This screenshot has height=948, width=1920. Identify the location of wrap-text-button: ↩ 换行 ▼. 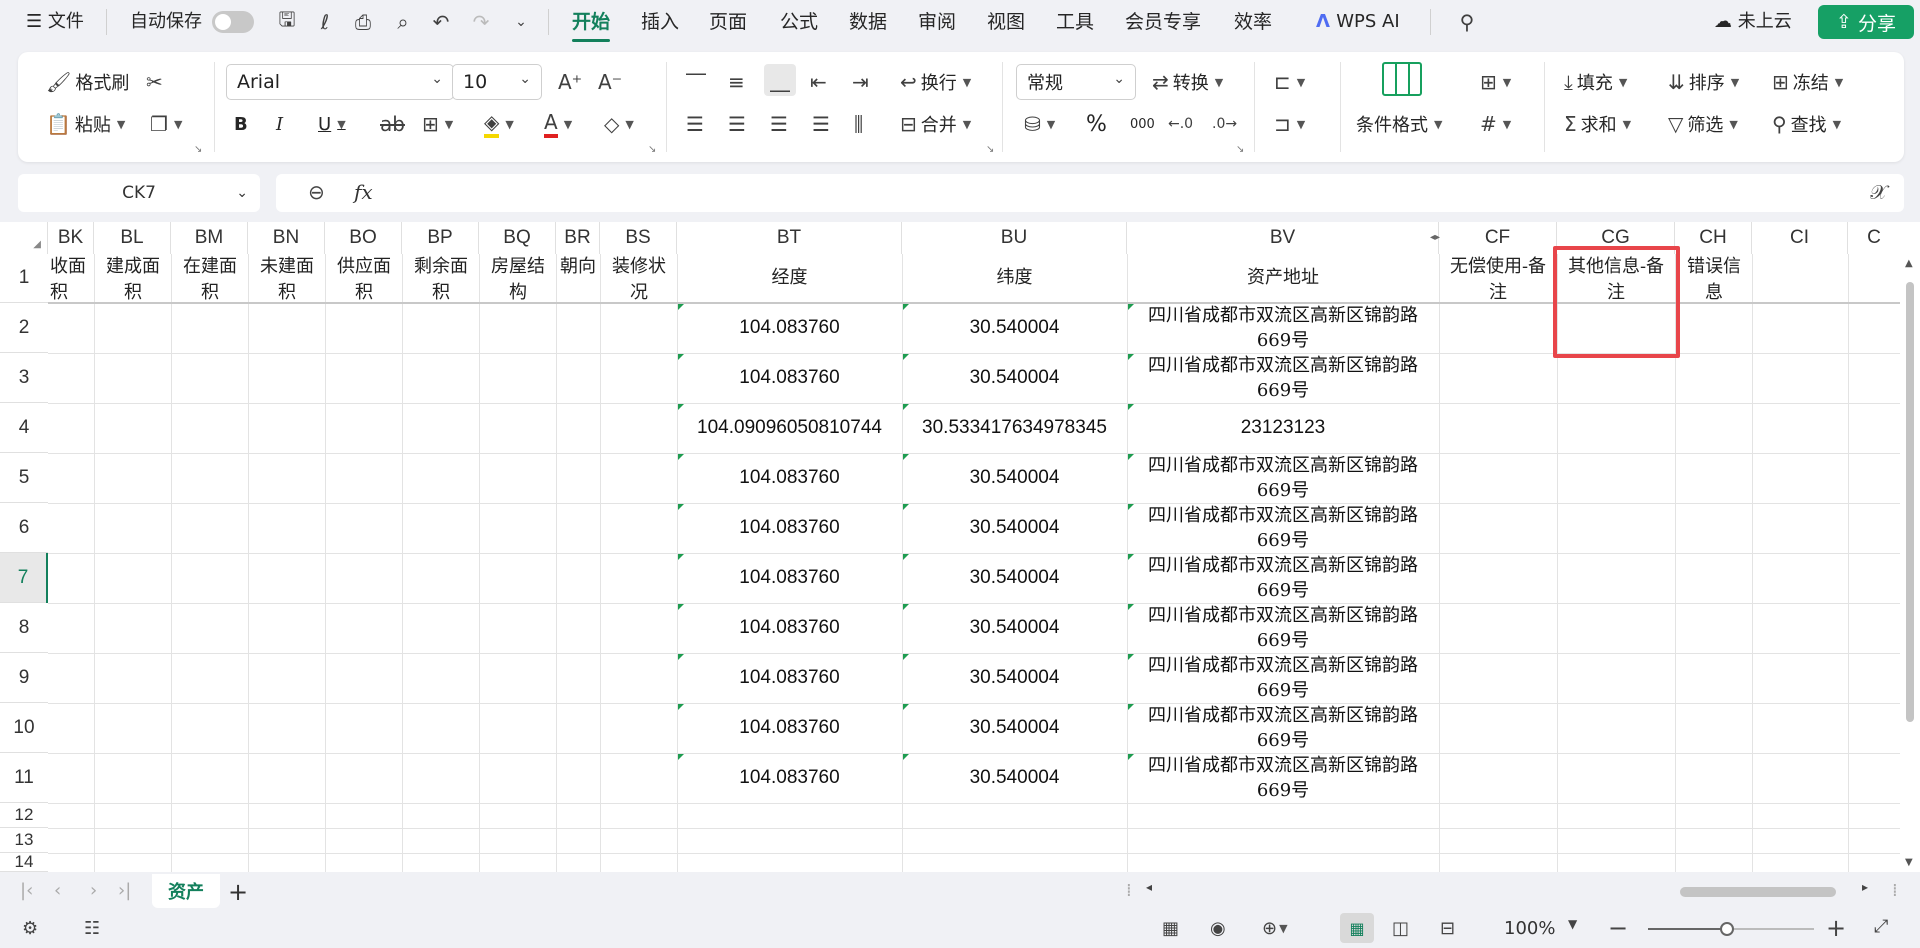
(935, 82).